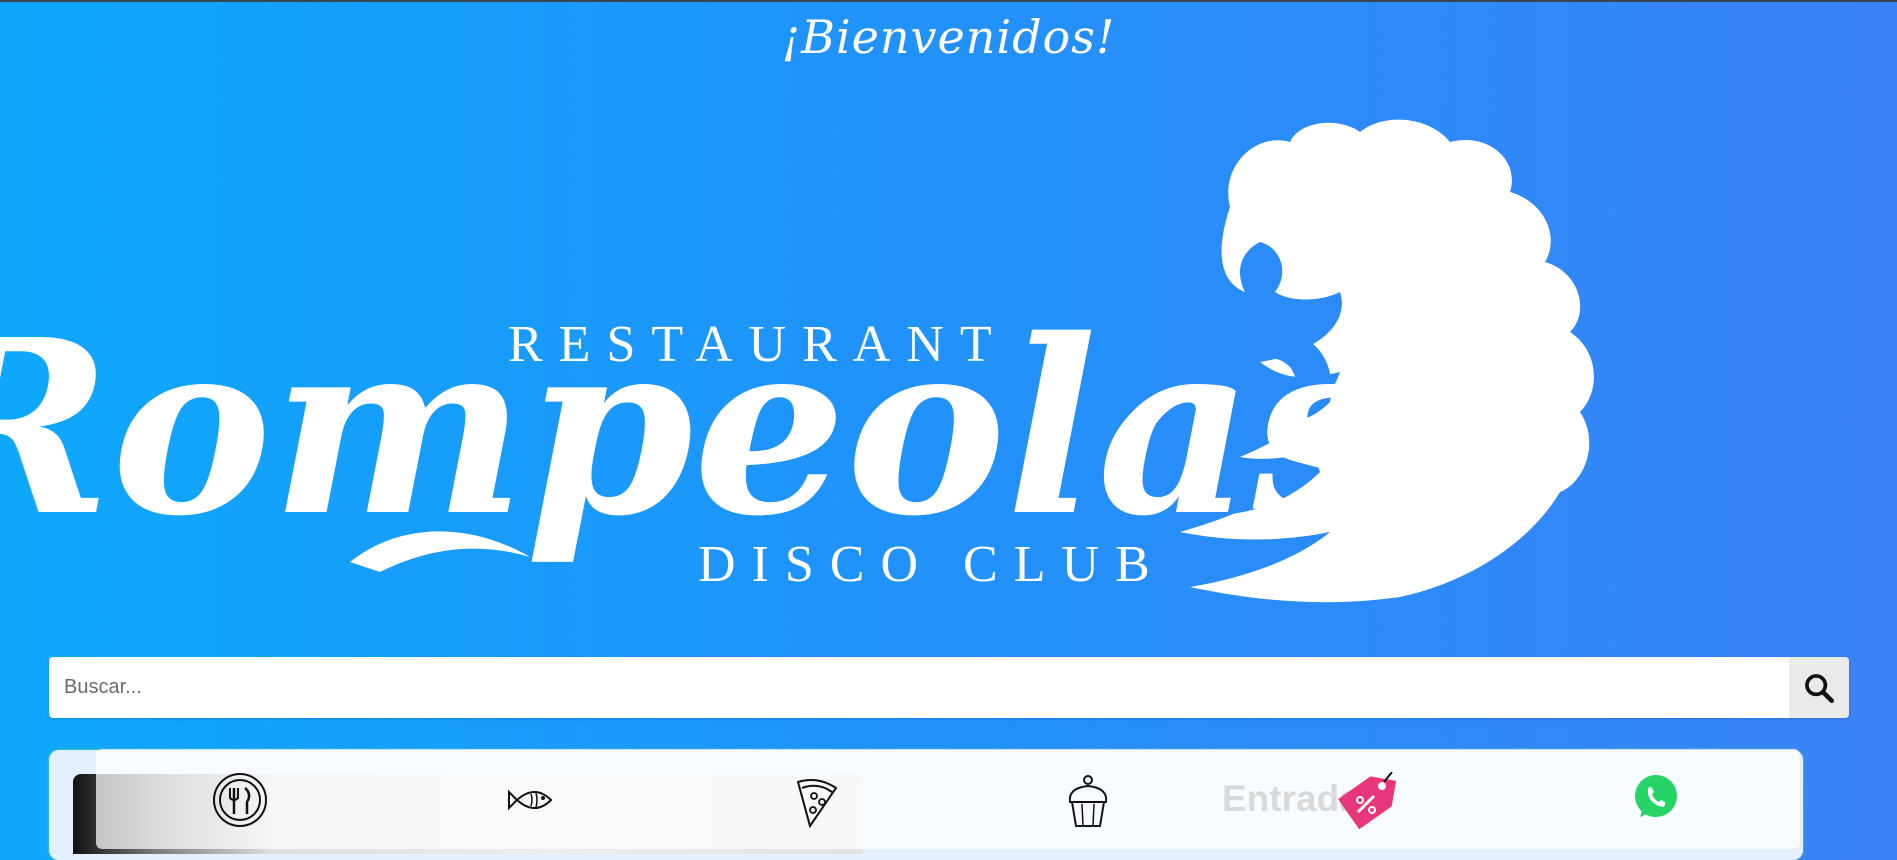 Image resolution: width=1897 pixels, height=860 pixels. What do you see at coordinates (1656, 796) in the screenshot?
I see `whatsapp-icon` at bounding box center [1656, 796].